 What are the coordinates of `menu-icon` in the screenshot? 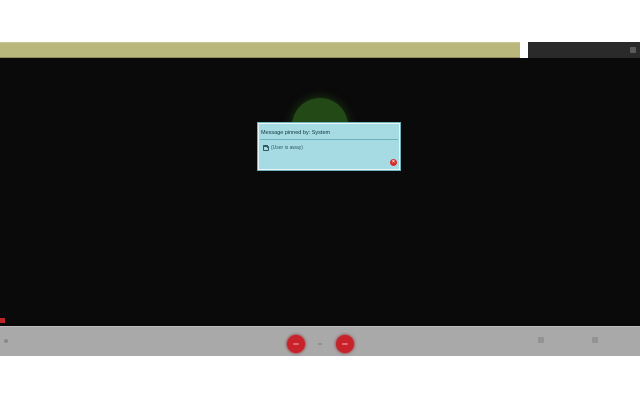 It's located at (595, 340).